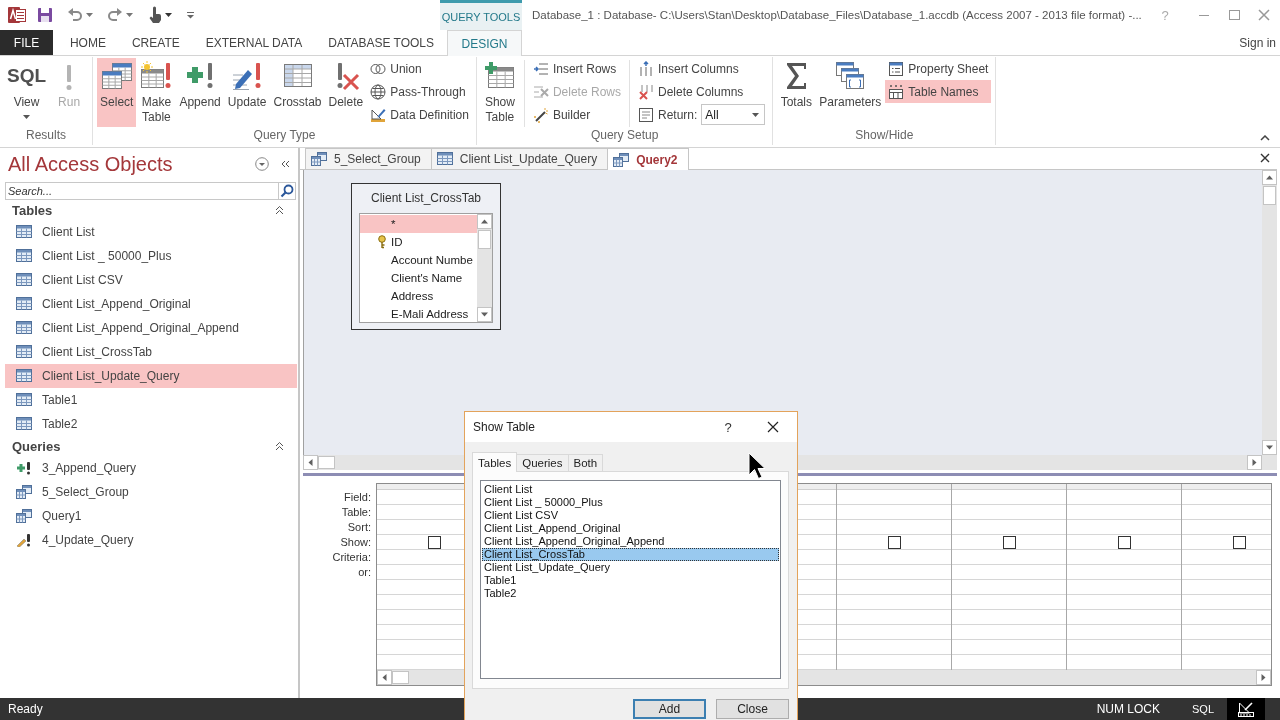 This screenshot has height=720, width=1280. I want to click on ribbon-tab: EXTERNAL DATA, so click(254, 42).